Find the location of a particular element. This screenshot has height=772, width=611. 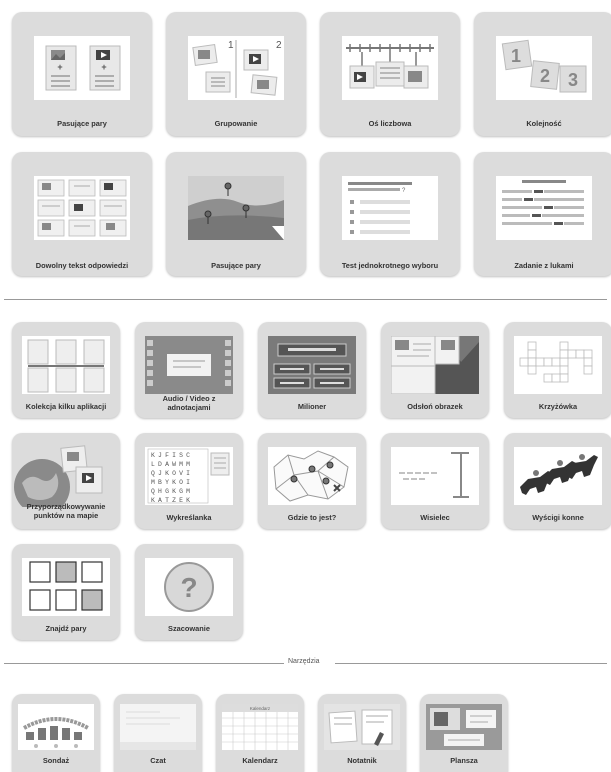

annotated-media-thumbnail is located at coordinates (189, 365).